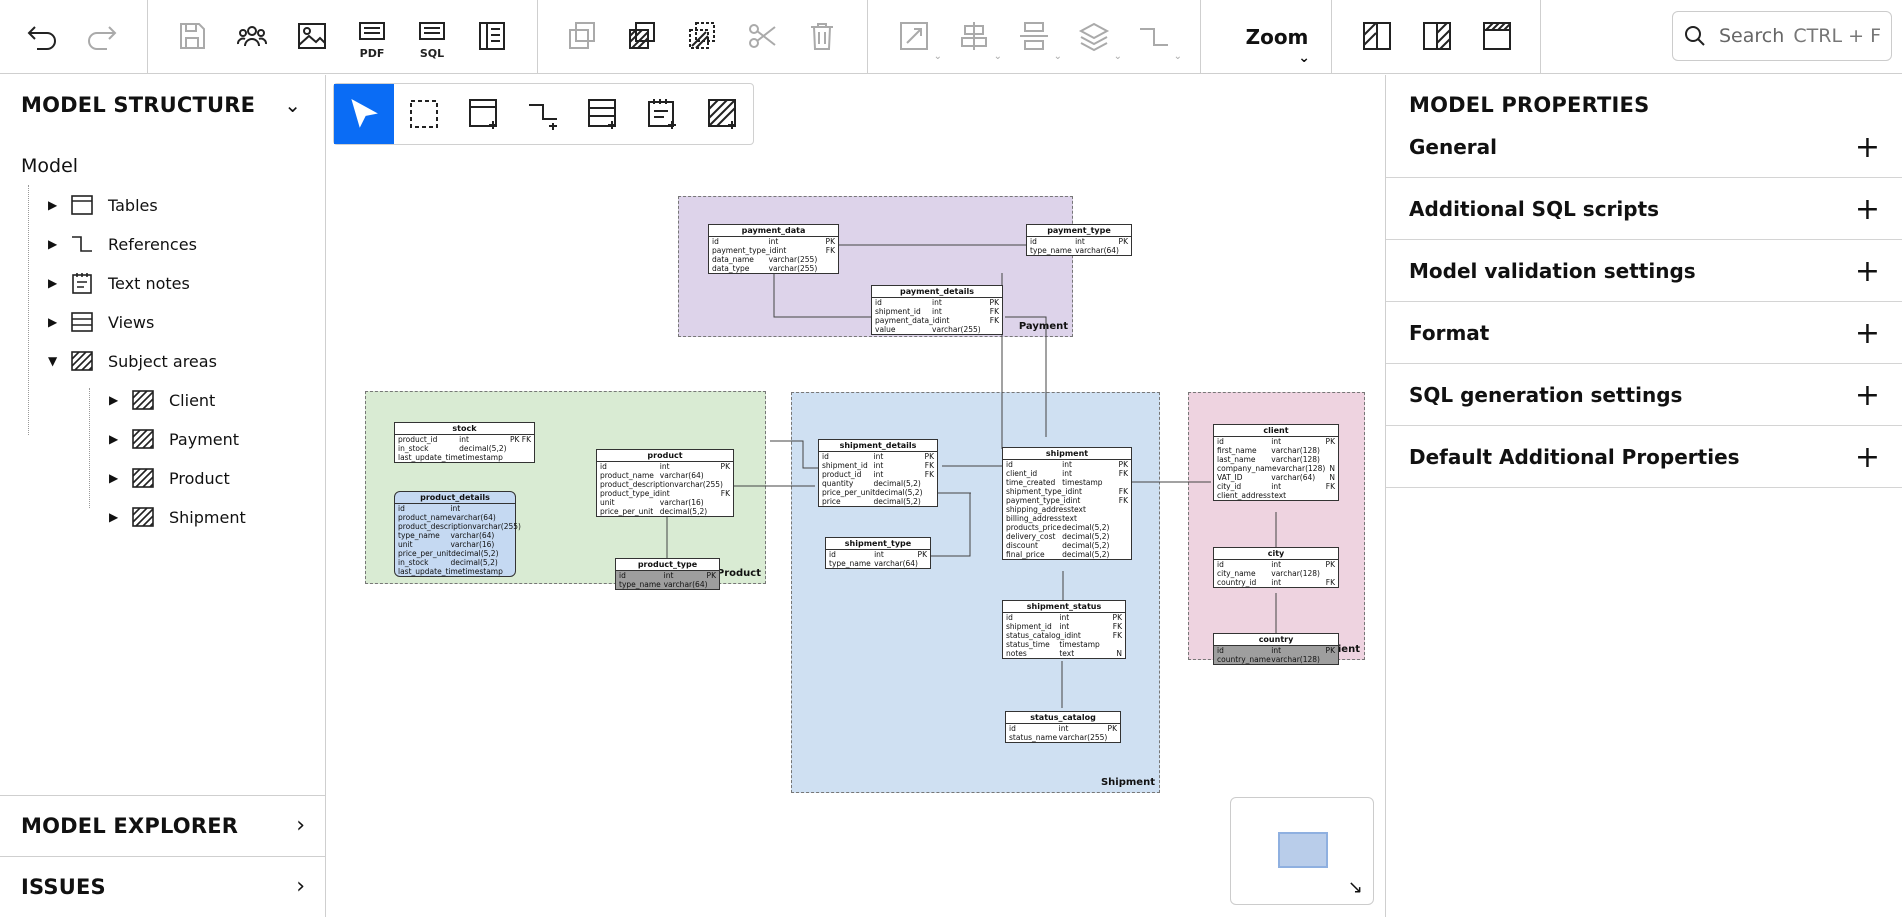 The image size is (1902, 917). I want to click on column-row: data_name varchar(255), so click(773, 259).